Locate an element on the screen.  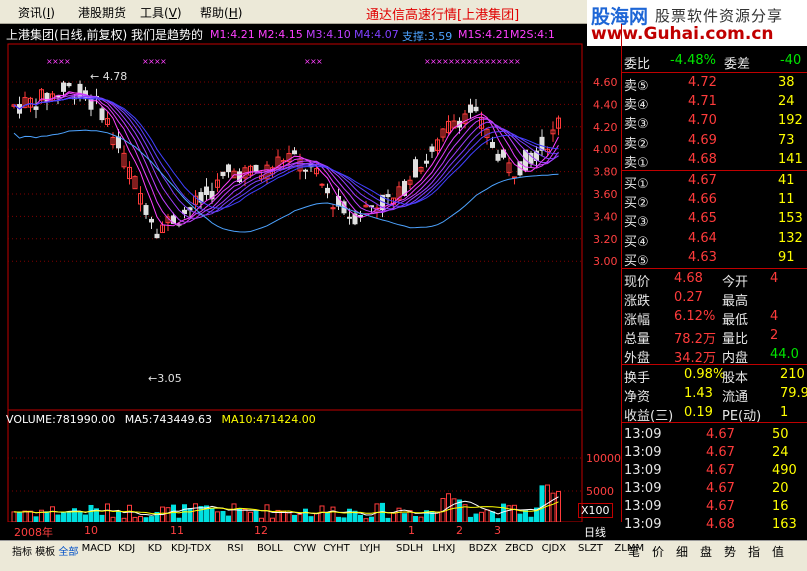
indicator-tab: BDZX is located at coordinates (483, 548).